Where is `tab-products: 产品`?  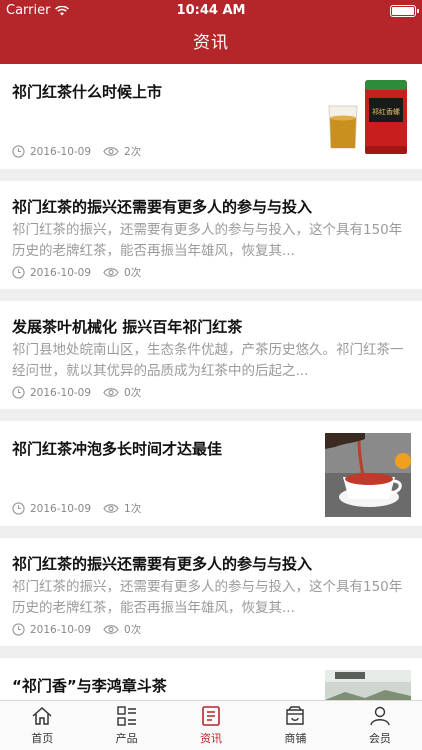 tab-products: 产品 is located at coordinates (126, 725).